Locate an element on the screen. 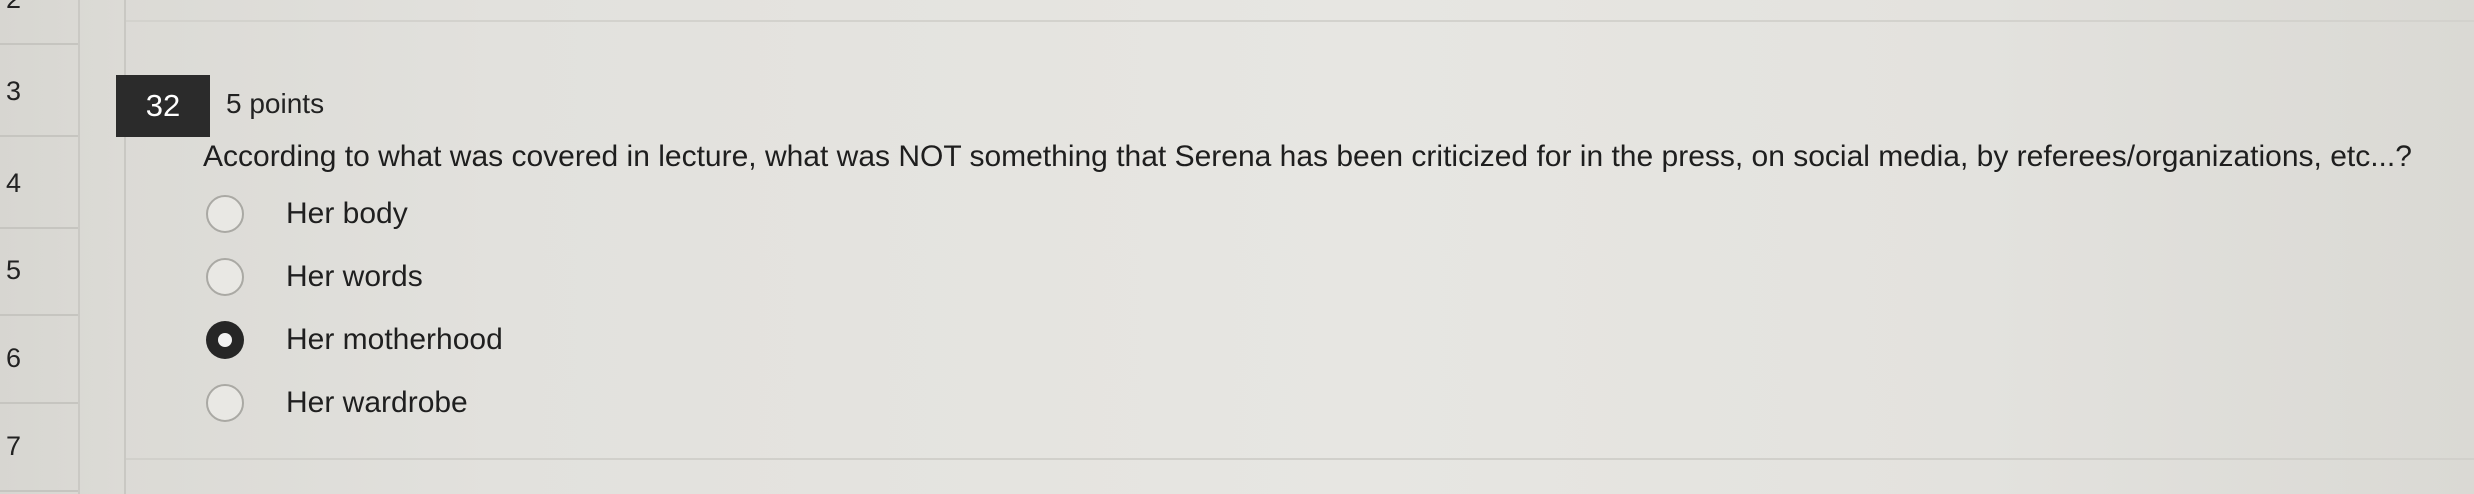  radio-selected-icon is located at coordinates (225, 340).